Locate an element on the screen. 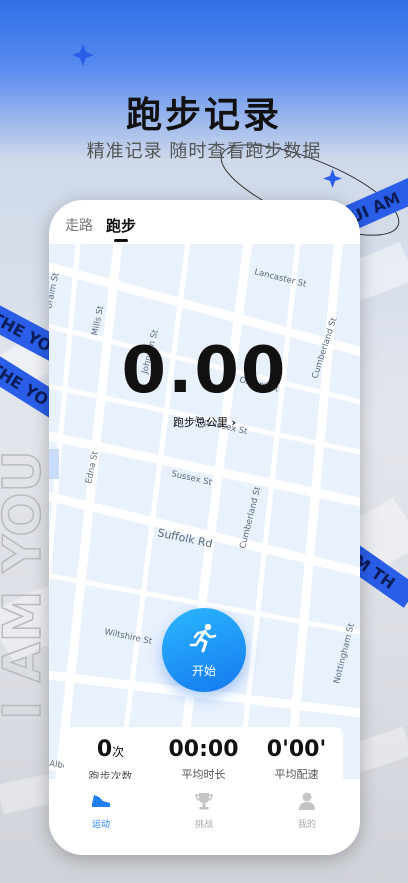 This screenshot has height=883, width=408. promo-headline: 跑步记录 is located at coordinates (203, 115).